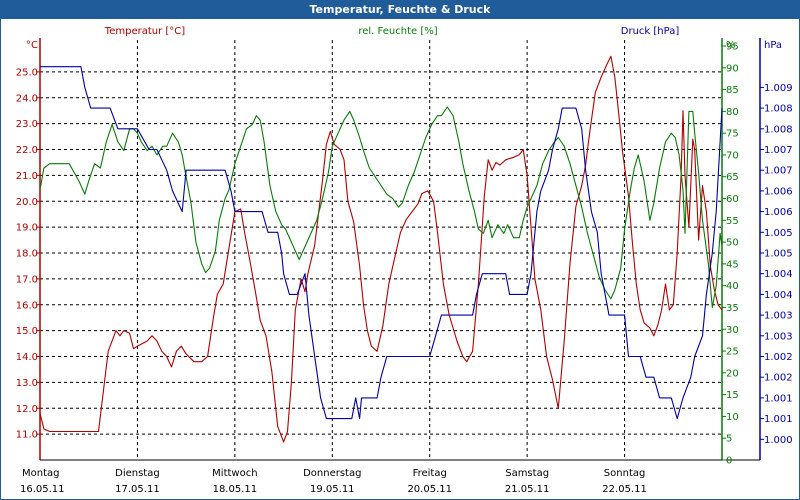  What do you see at coordinates (40, 473) in the screenshot?
I see `x-tick-day: Montag` at bounding box center [40, 473].